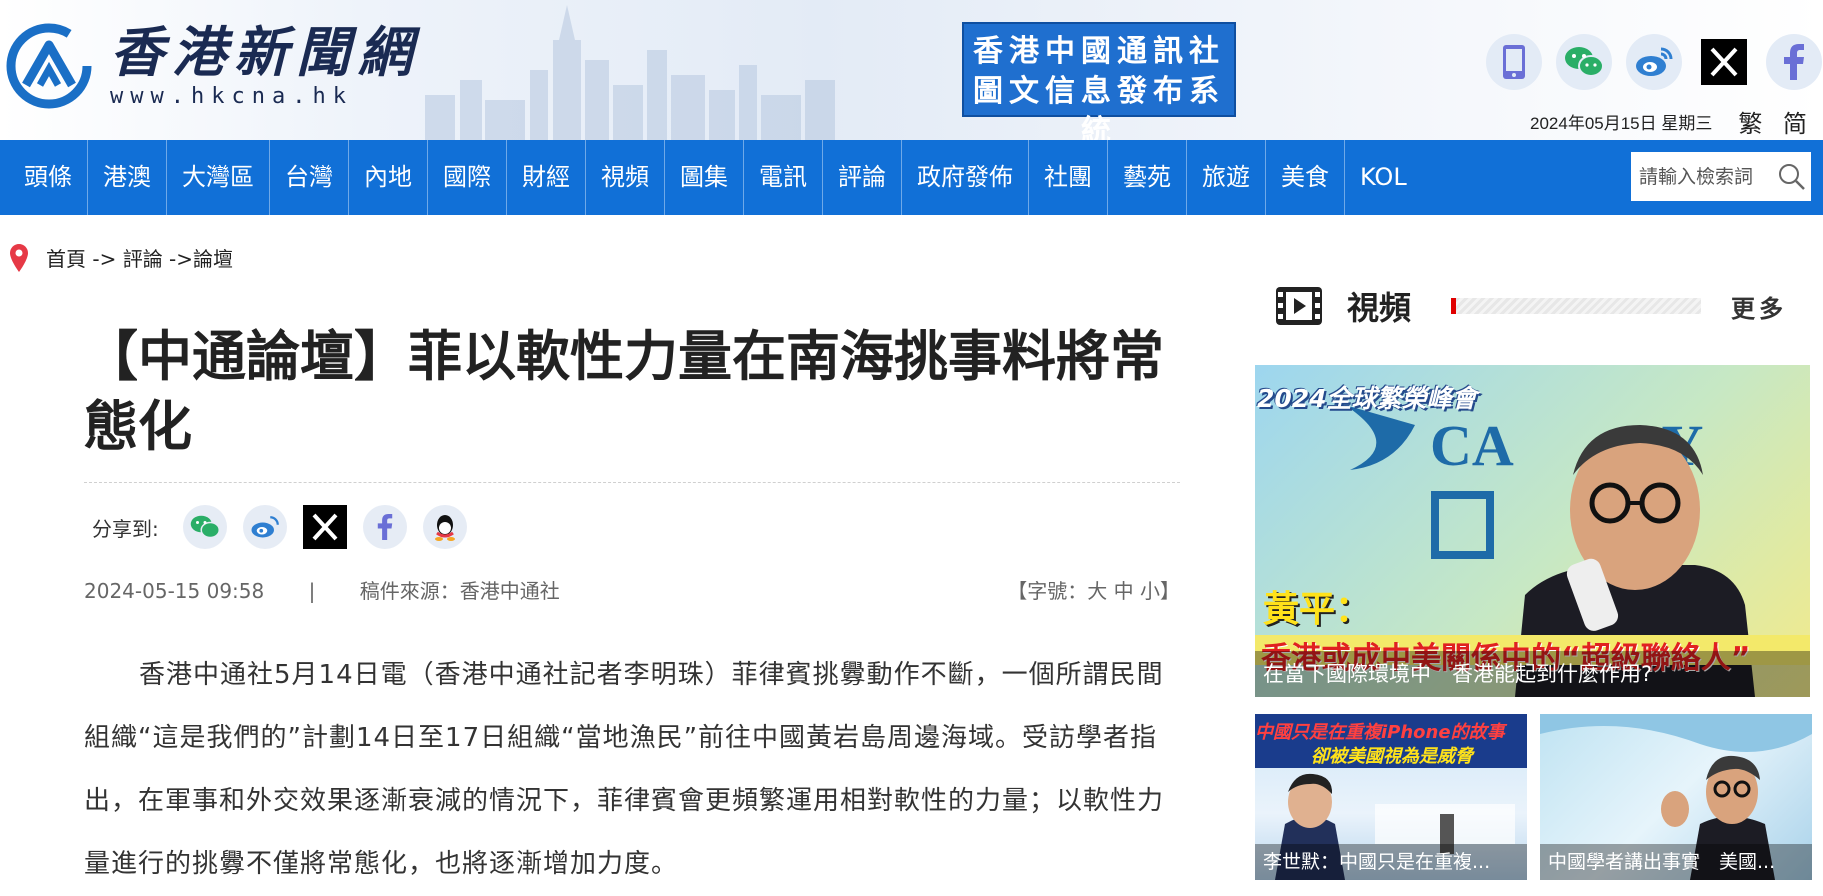 Image resolution: width=1823 pixels, height=896 pixels. I want to click on nav-item-gov-release: 政府發佈, so click(965, 177).